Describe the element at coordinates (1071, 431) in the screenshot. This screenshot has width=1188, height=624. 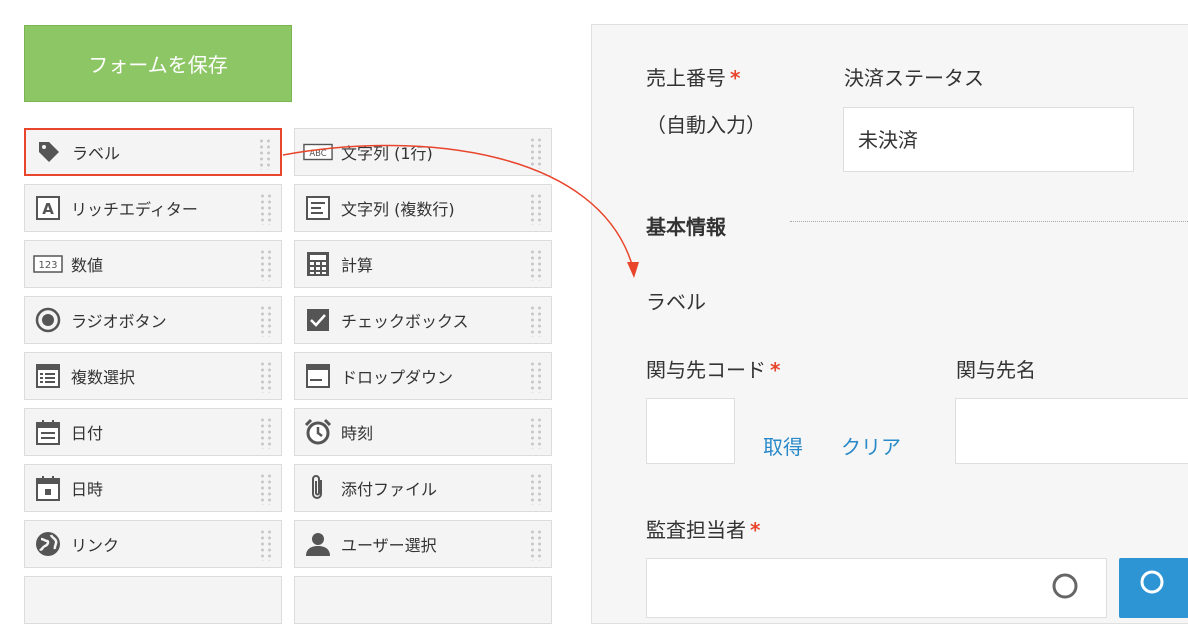
I see `client-name-input` at that location.